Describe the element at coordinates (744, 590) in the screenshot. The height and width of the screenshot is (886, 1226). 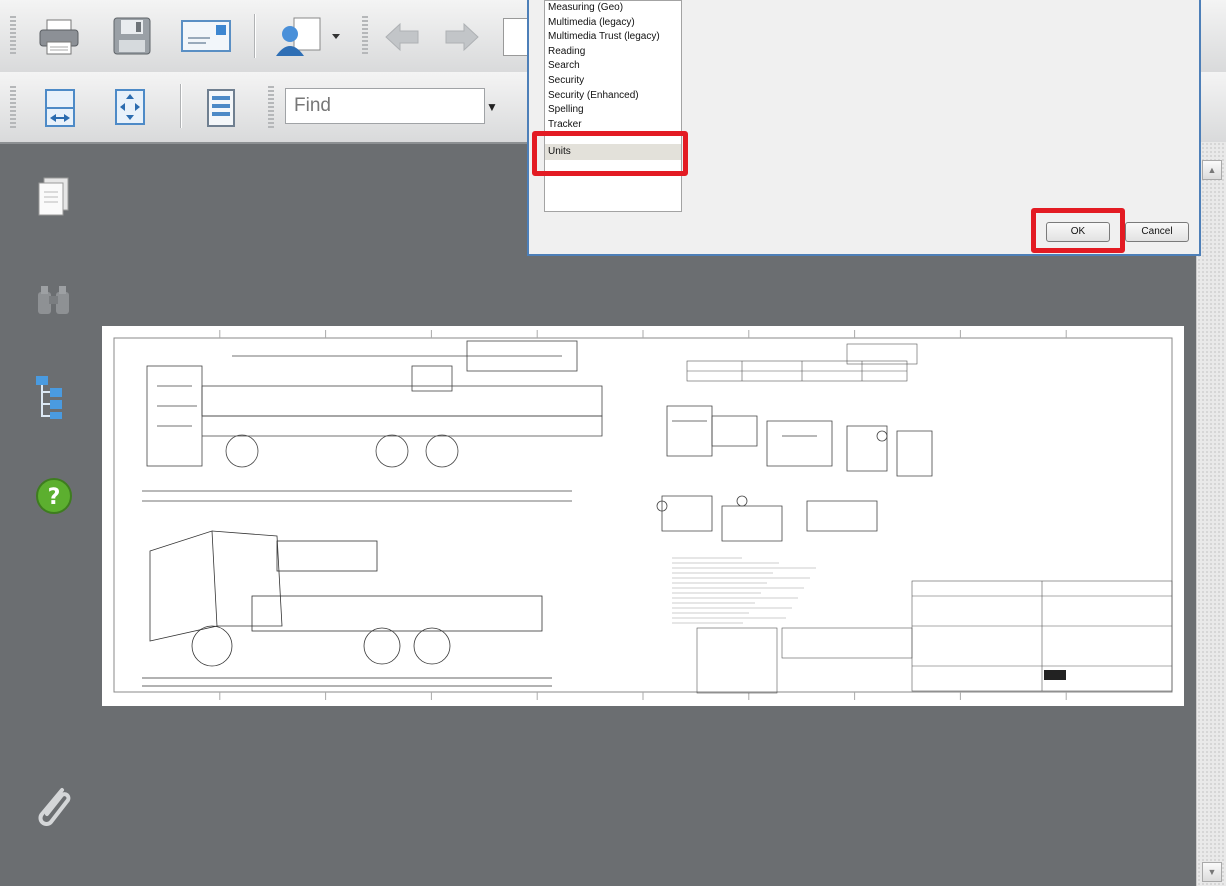
I see `drawing-notes` at that location.